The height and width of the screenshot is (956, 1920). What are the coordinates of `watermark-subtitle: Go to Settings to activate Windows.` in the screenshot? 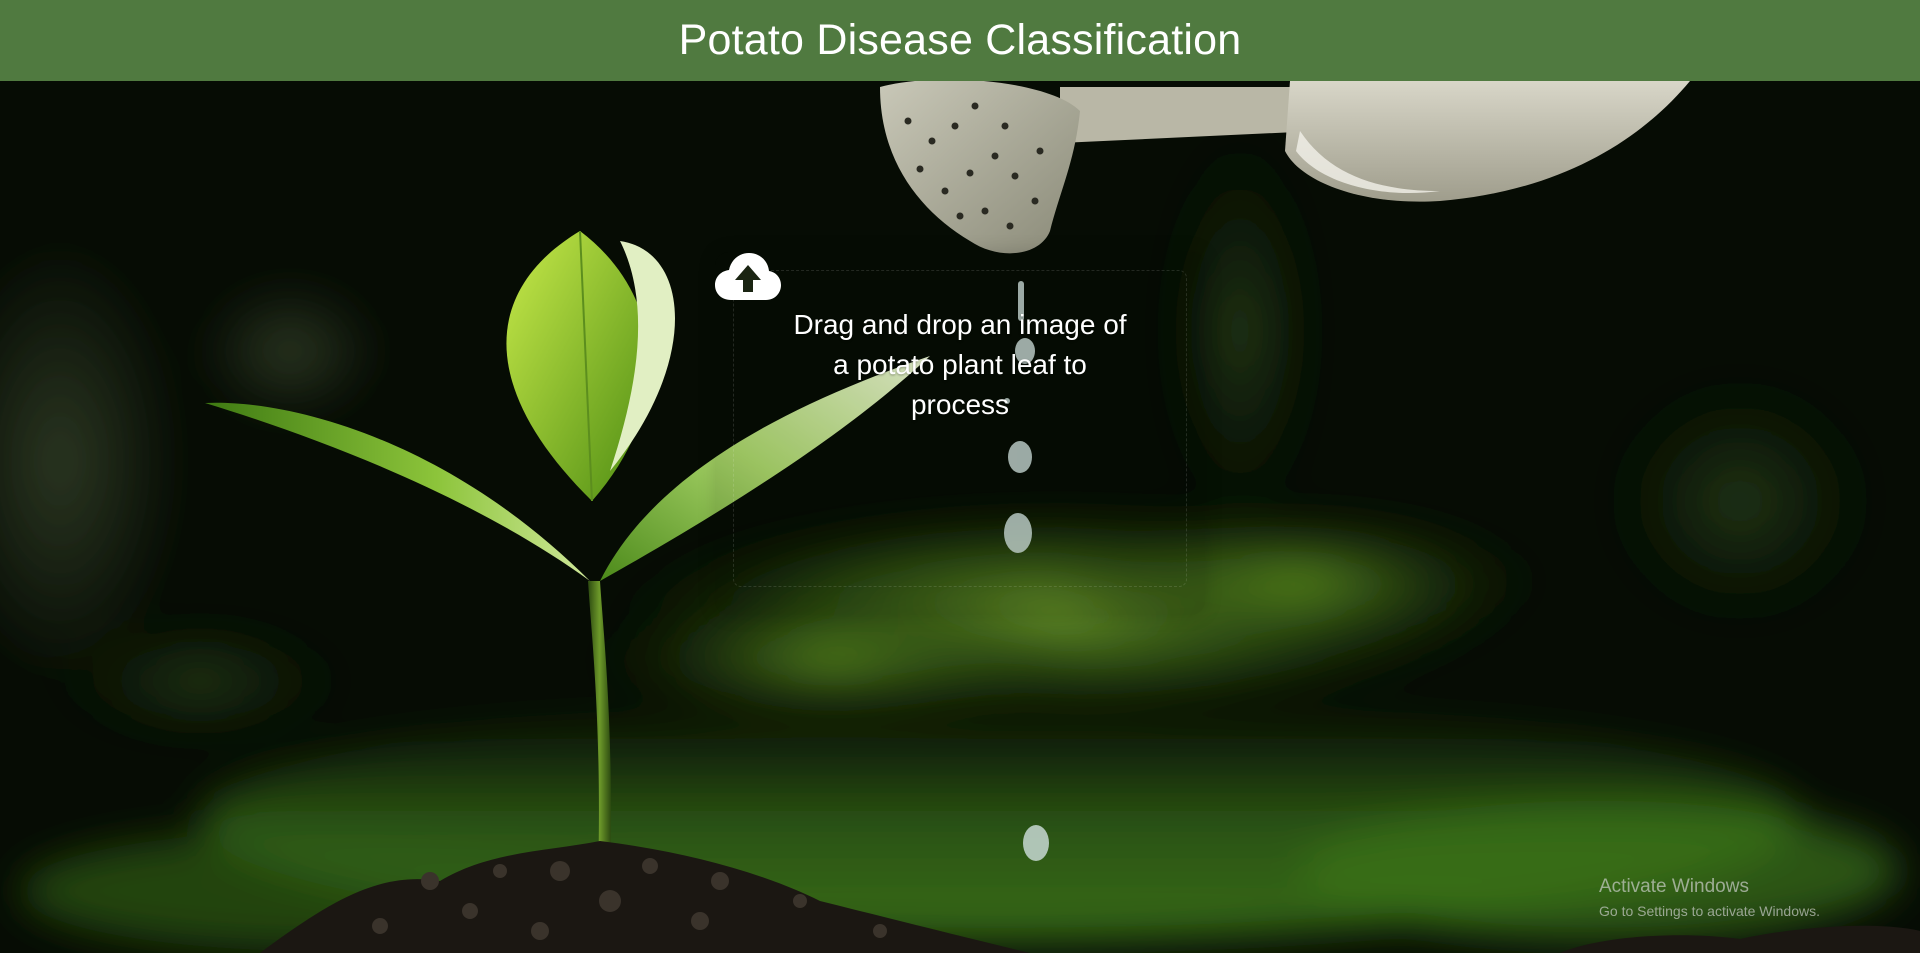 It's located at (1709, 911).